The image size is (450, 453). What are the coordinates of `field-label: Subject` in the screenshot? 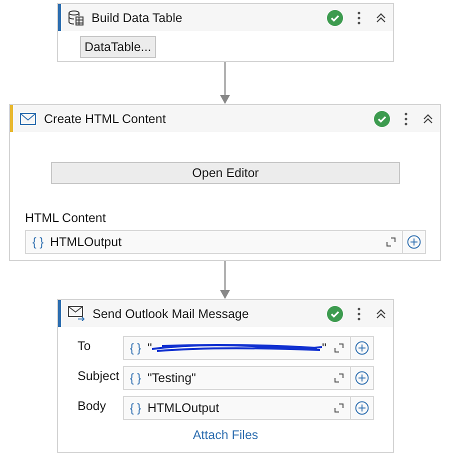 It's located at (98, 375).